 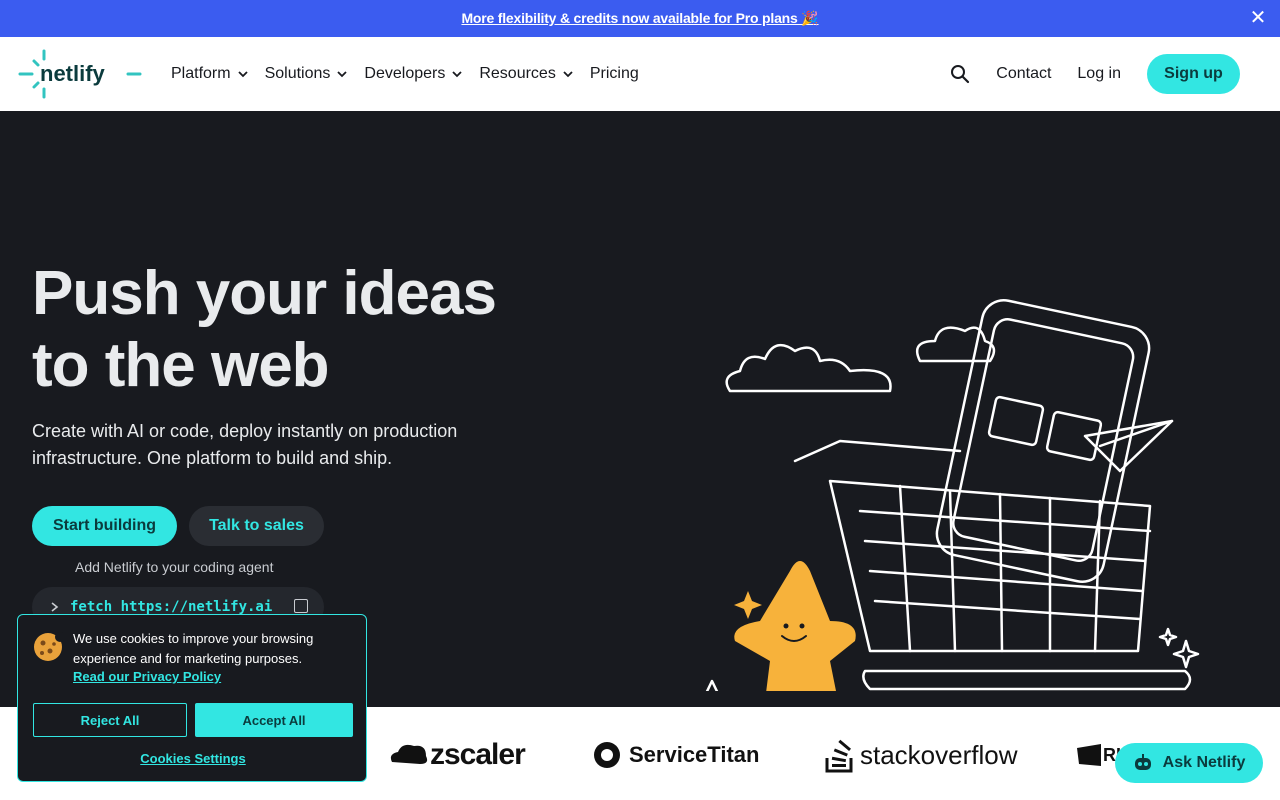 I want to click on hero-title: Push your ideas to the web, so click(x=312, y=330).